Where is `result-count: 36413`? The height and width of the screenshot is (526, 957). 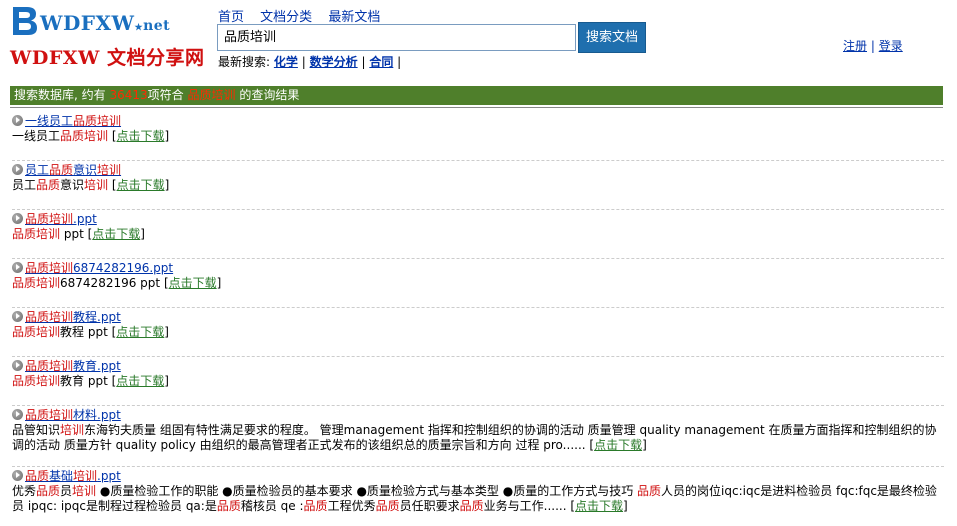 result-count: 36413 is located at coordinates (128, 95).